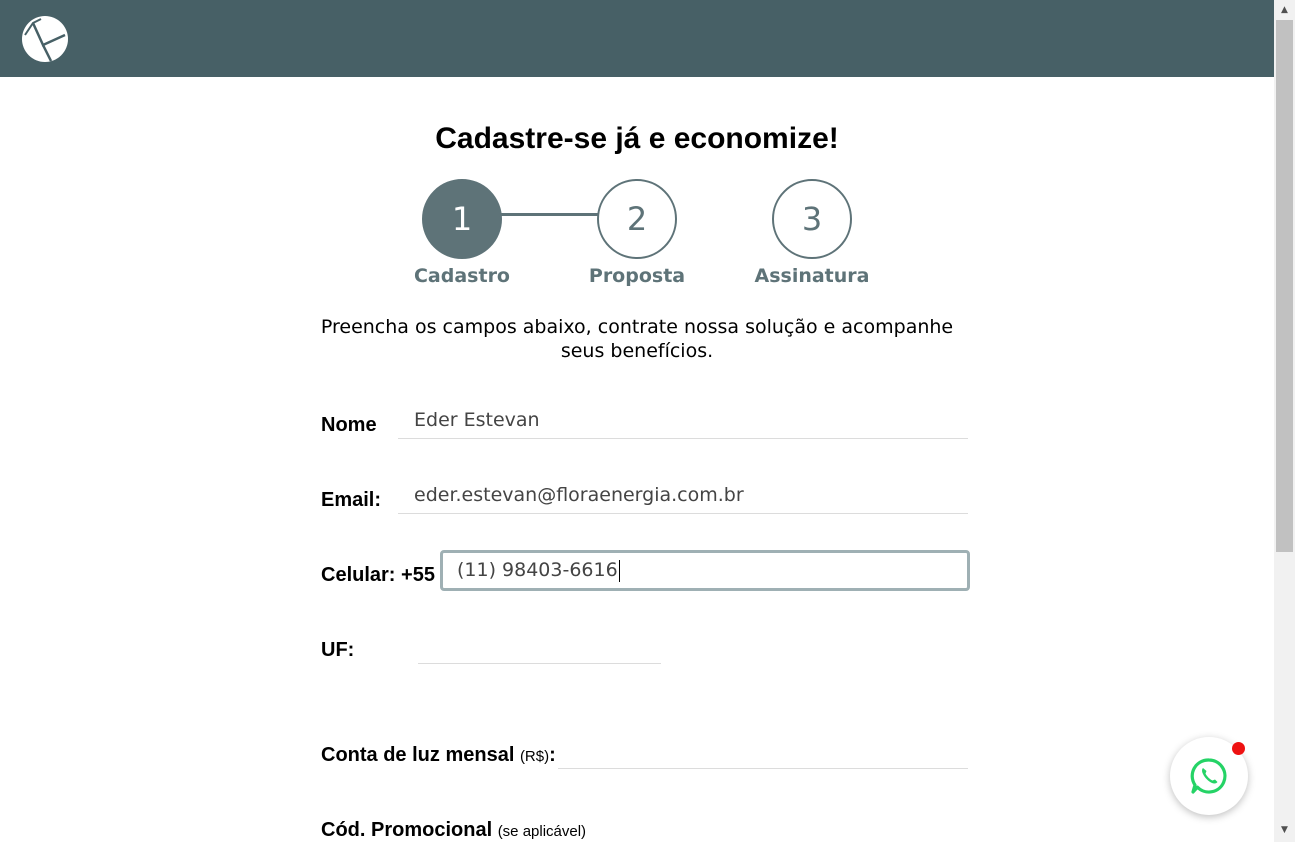  I want to click on celular-label: Celular: +55, so click(378, 575).